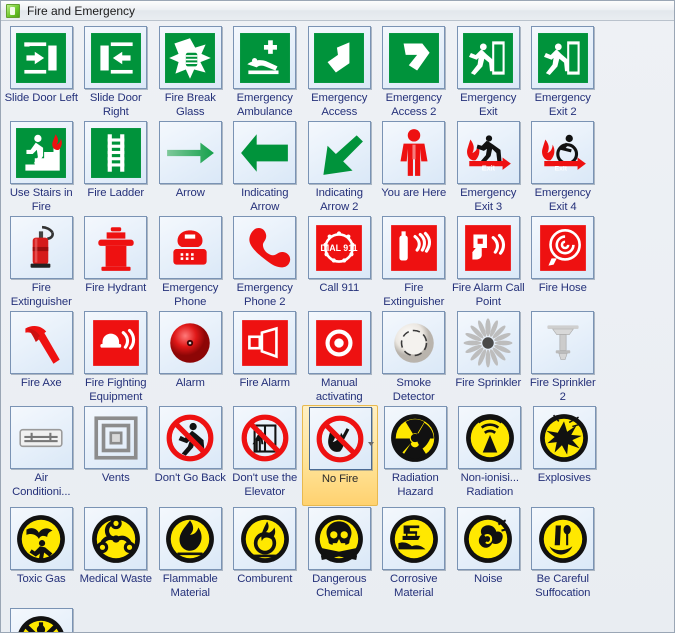 The height and width of the screenshot is (633, 675). I want to click on shape-tile: Be Careful Suffocation, so click(563, 553).